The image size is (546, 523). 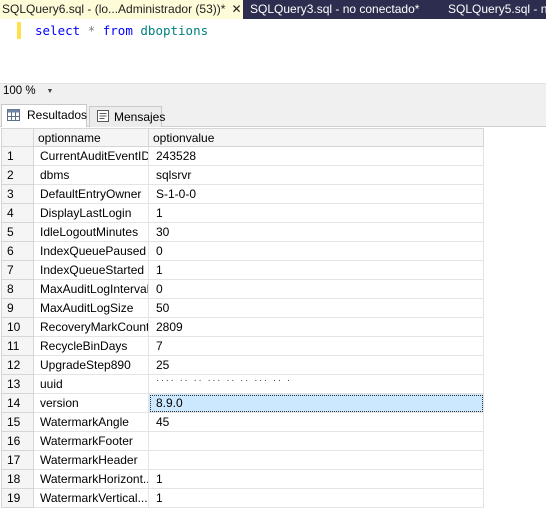 What do you see at coordinates (316, 384) in the screenshot?
I see `cell-optionvalue: ···· ·· ·· ··· ·· ·· ··· ·· ·` at bounding box center [316, 384].